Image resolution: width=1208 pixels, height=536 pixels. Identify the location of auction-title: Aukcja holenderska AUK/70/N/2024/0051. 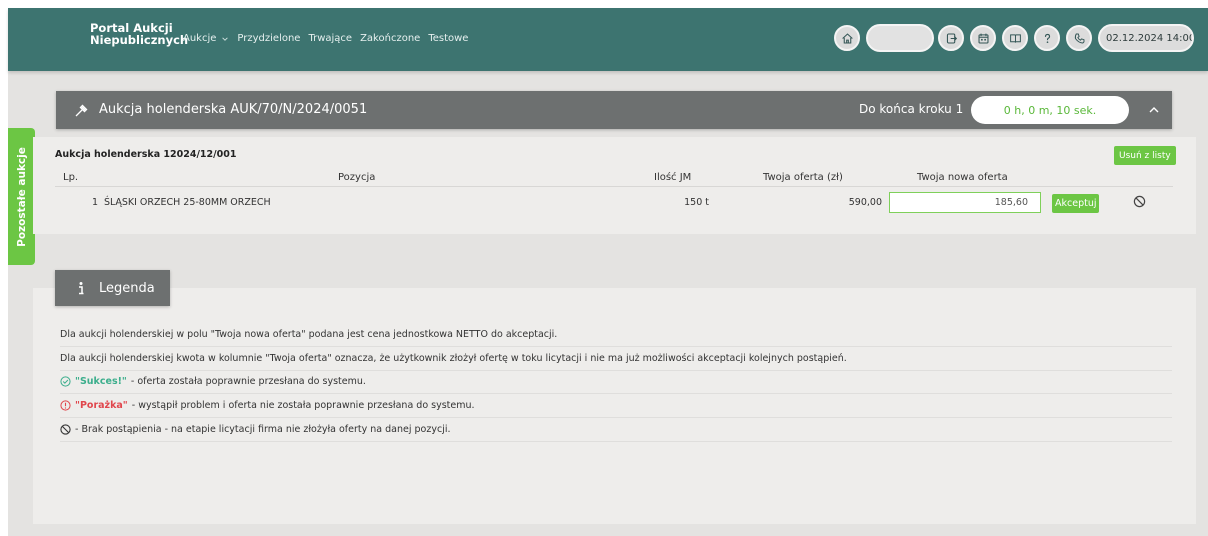
(233, 109).